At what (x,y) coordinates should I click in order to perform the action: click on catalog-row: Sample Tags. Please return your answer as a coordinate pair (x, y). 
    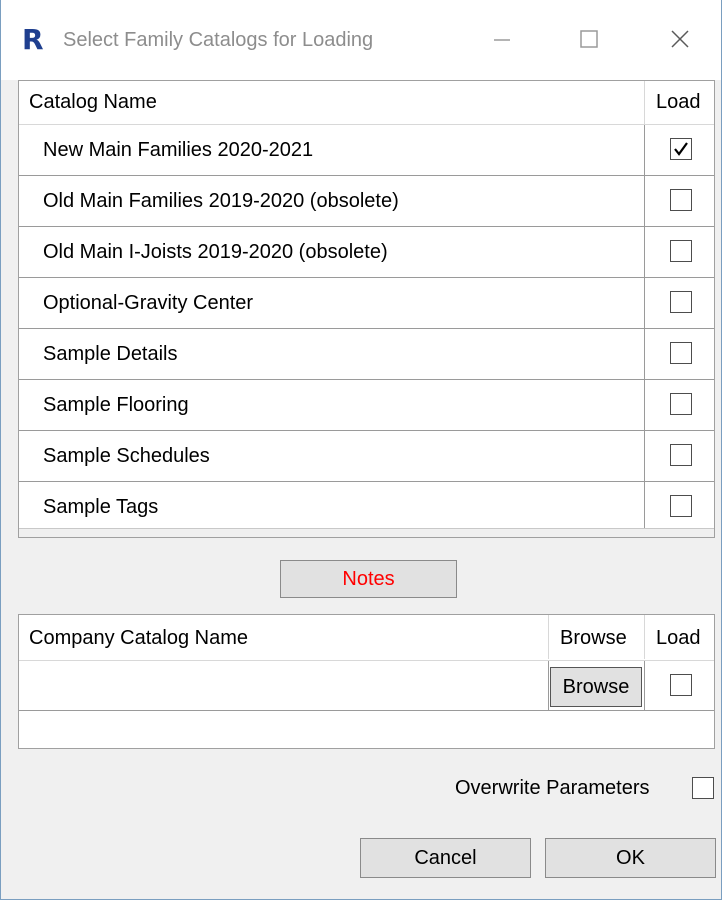
    Looking at the image, I should click on (366, 507).